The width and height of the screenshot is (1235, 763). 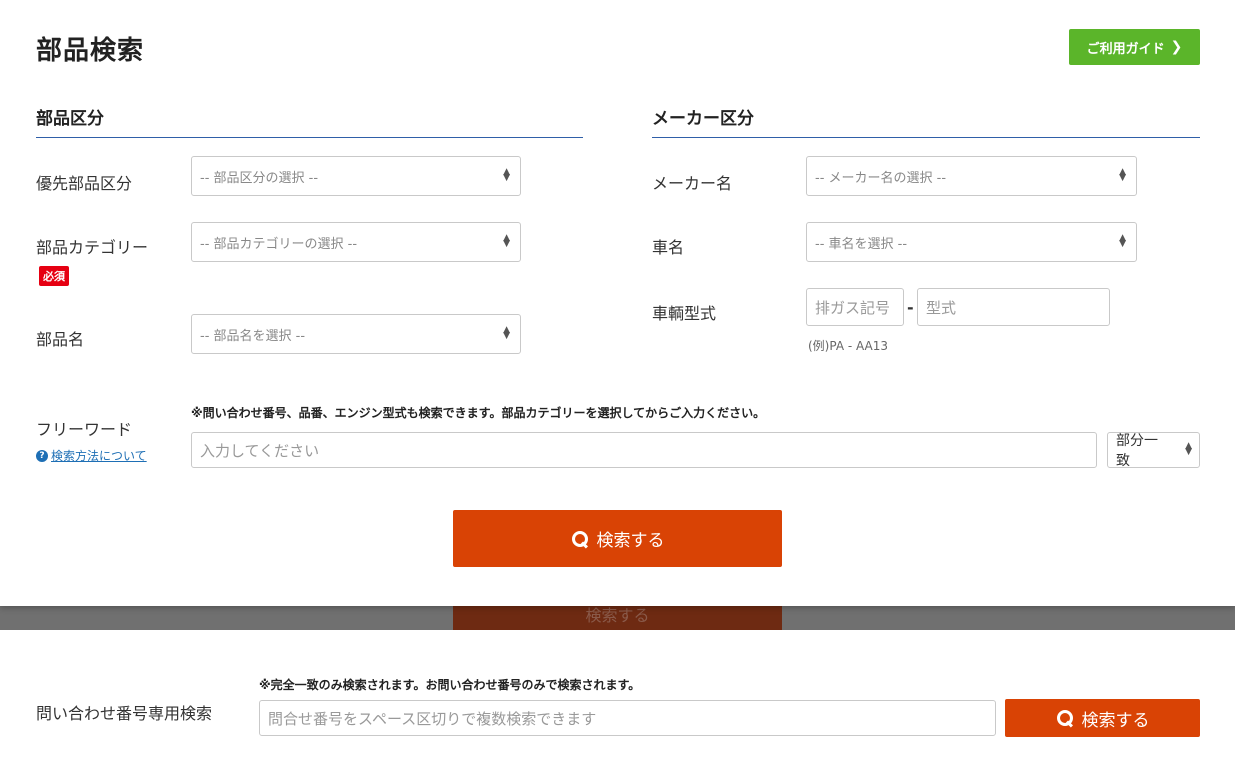 I want to click on part-name-select: -- 部品名を選択 -- ▲ ▼, so click(x=356, y=334).